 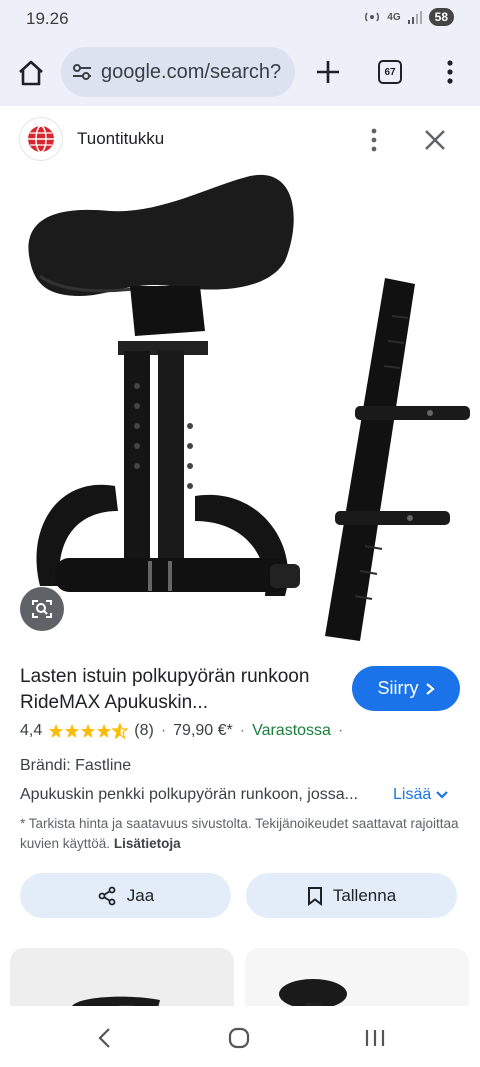 What do you see at coordinates (120, 139) in the screenshot?
I see `source-name: Tuontitukku` at bounding box center [120, 139].